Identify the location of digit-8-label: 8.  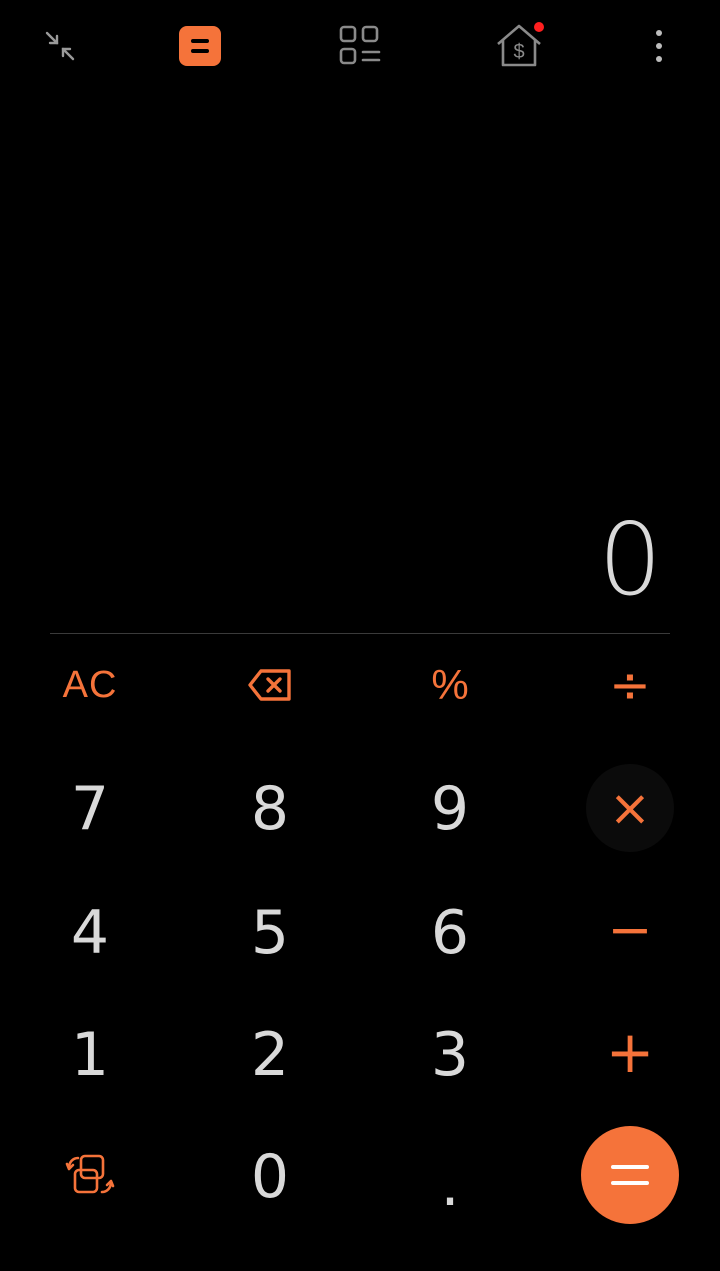
(270, 809).